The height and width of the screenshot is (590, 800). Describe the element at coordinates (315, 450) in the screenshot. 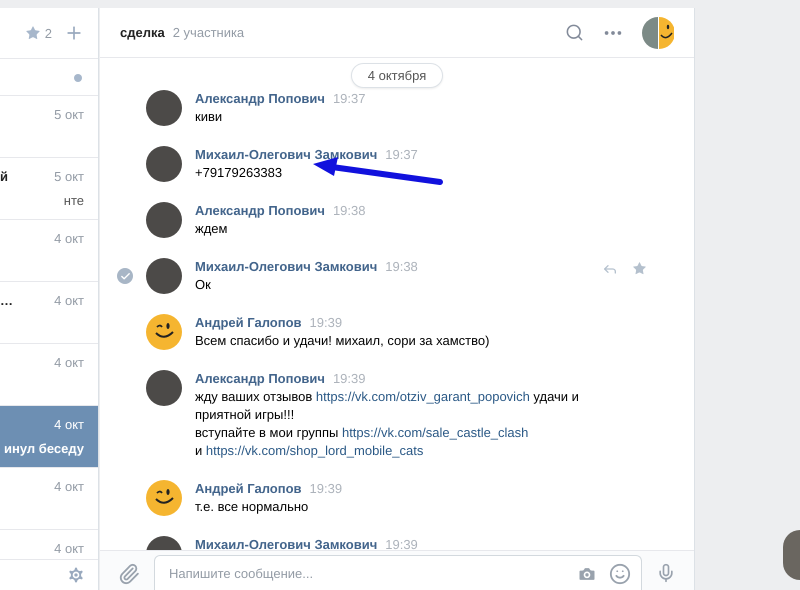

I see `message-link: https://vk.com/shop_lord_mobile_cats` at that location.